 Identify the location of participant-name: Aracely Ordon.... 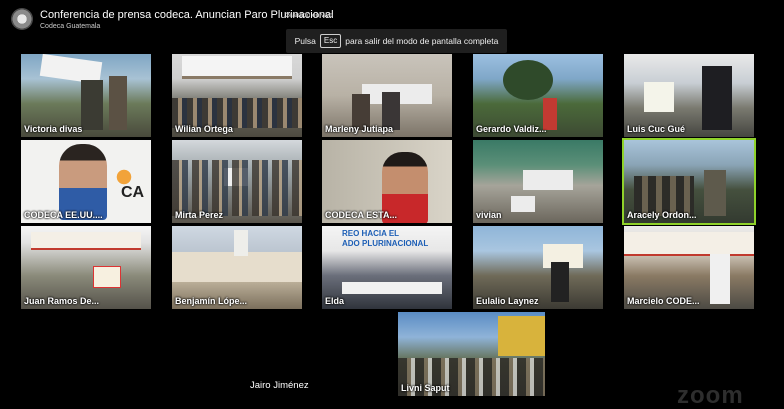
(662, 215).